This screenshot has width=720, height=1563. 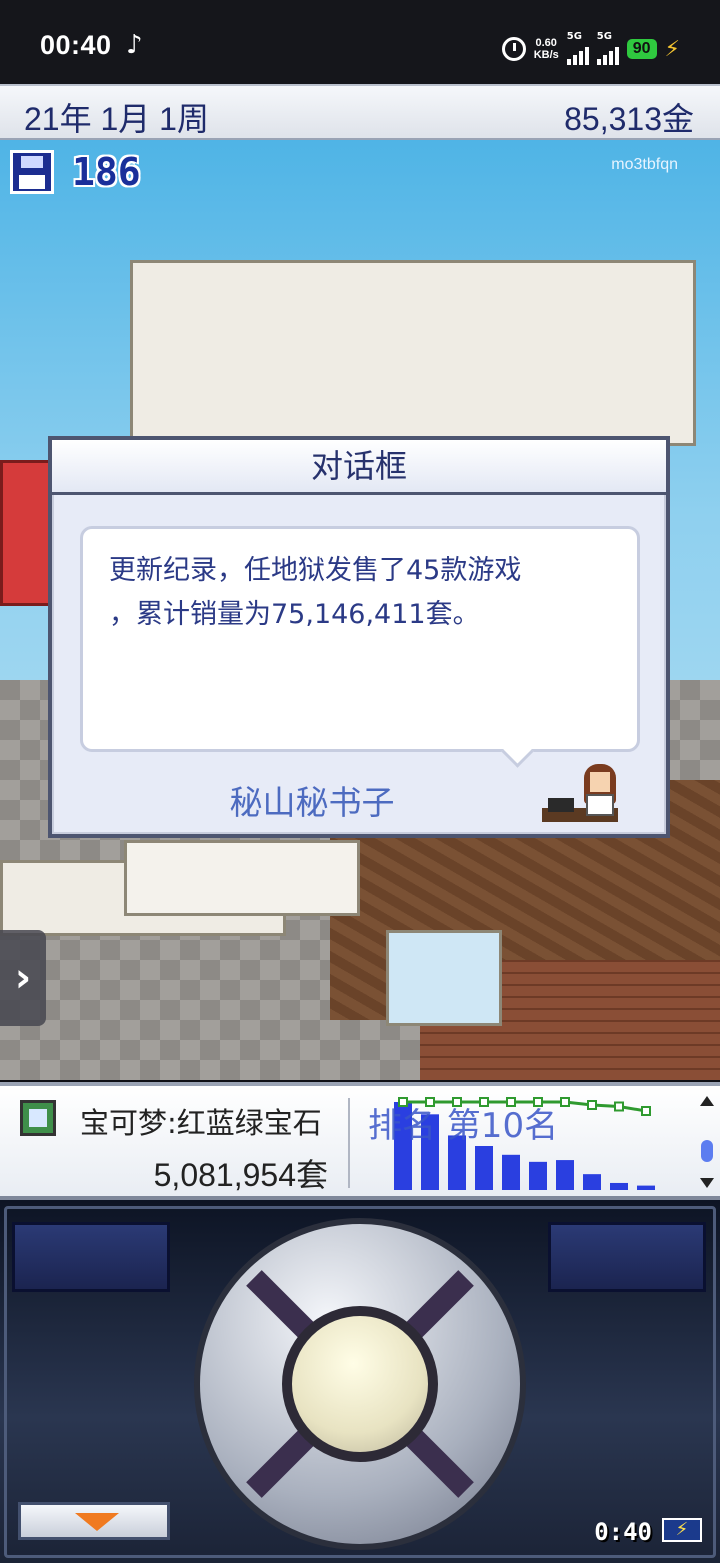 What do you see at coordinates (134, 45) in the screenshot?
I see `tiktok-icon: ♪` at bounding box center [134, 45].